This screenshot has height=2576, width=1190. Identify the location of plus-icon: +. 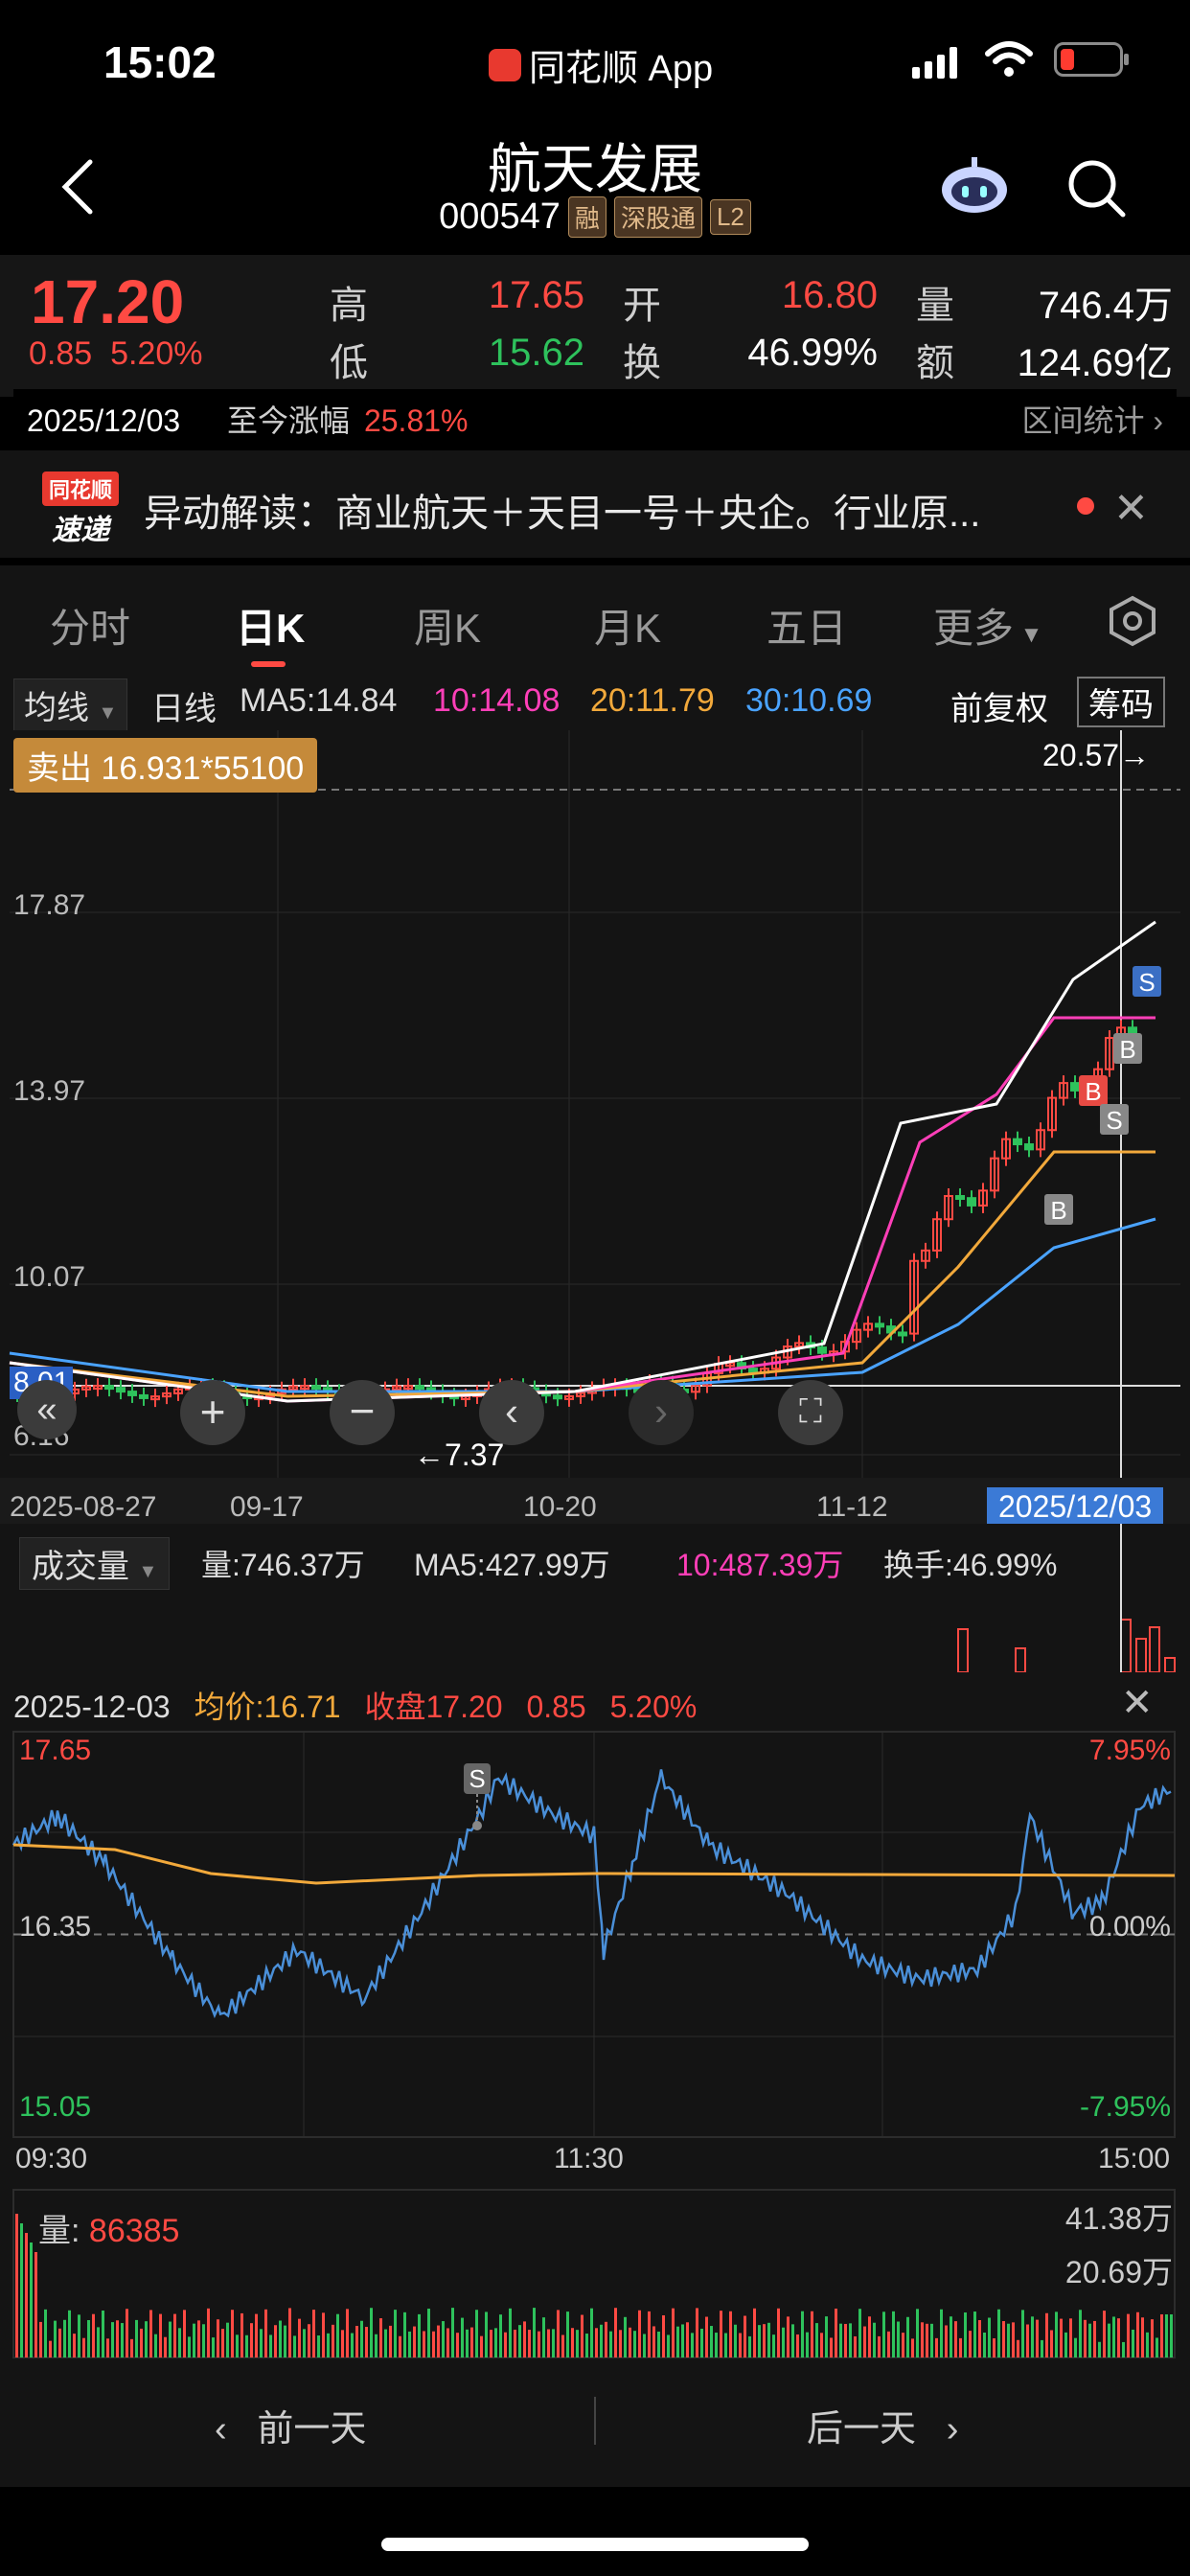
(213, 1412).